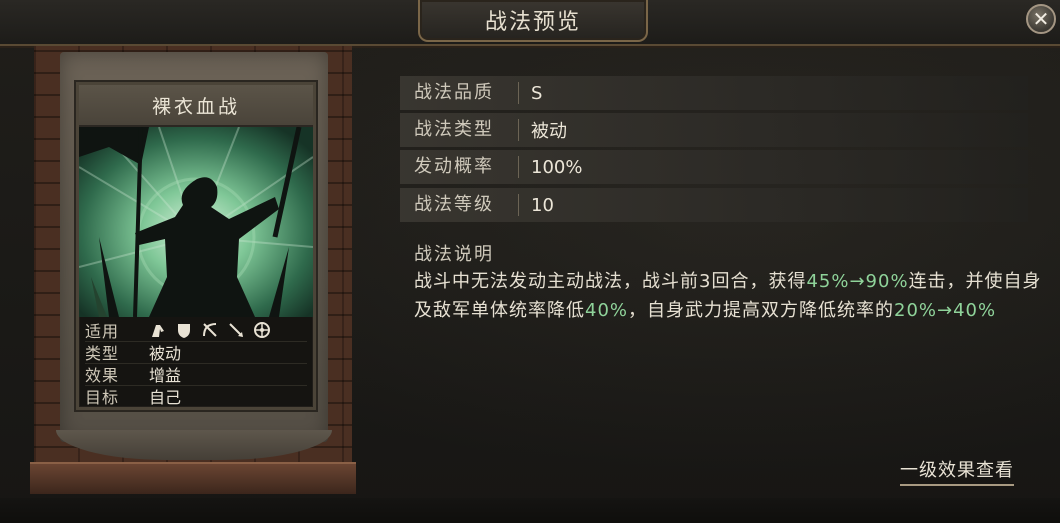  What do you see at coordinates (102, 353) in the screenshot?
I see `type-label: 类型` at bounding box center [102, 353].